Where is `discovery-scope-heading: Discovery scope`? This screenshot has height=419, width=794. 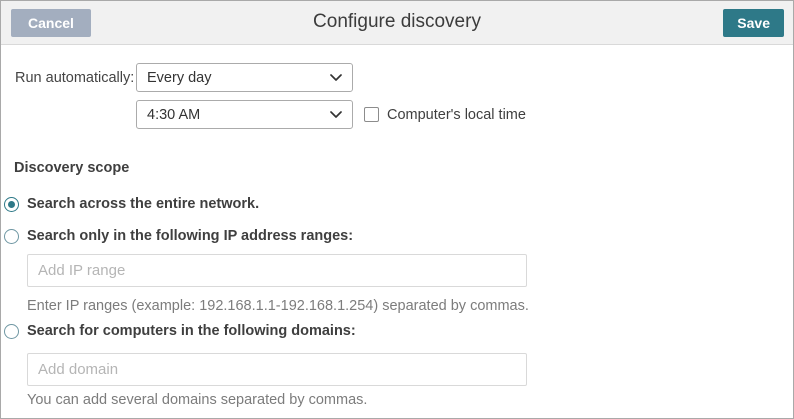
discovery-scope-heading: Discovery scope is located at coordinates (72, 168).